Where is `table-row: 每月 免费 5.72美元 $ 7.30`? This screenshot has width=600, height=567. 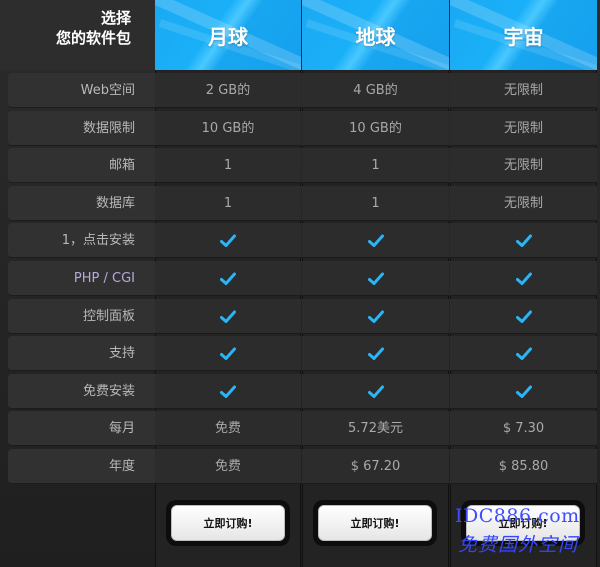
table-row: 每月 免费 5.72美元 $ 7.30 is located at coordinates (302, 428).